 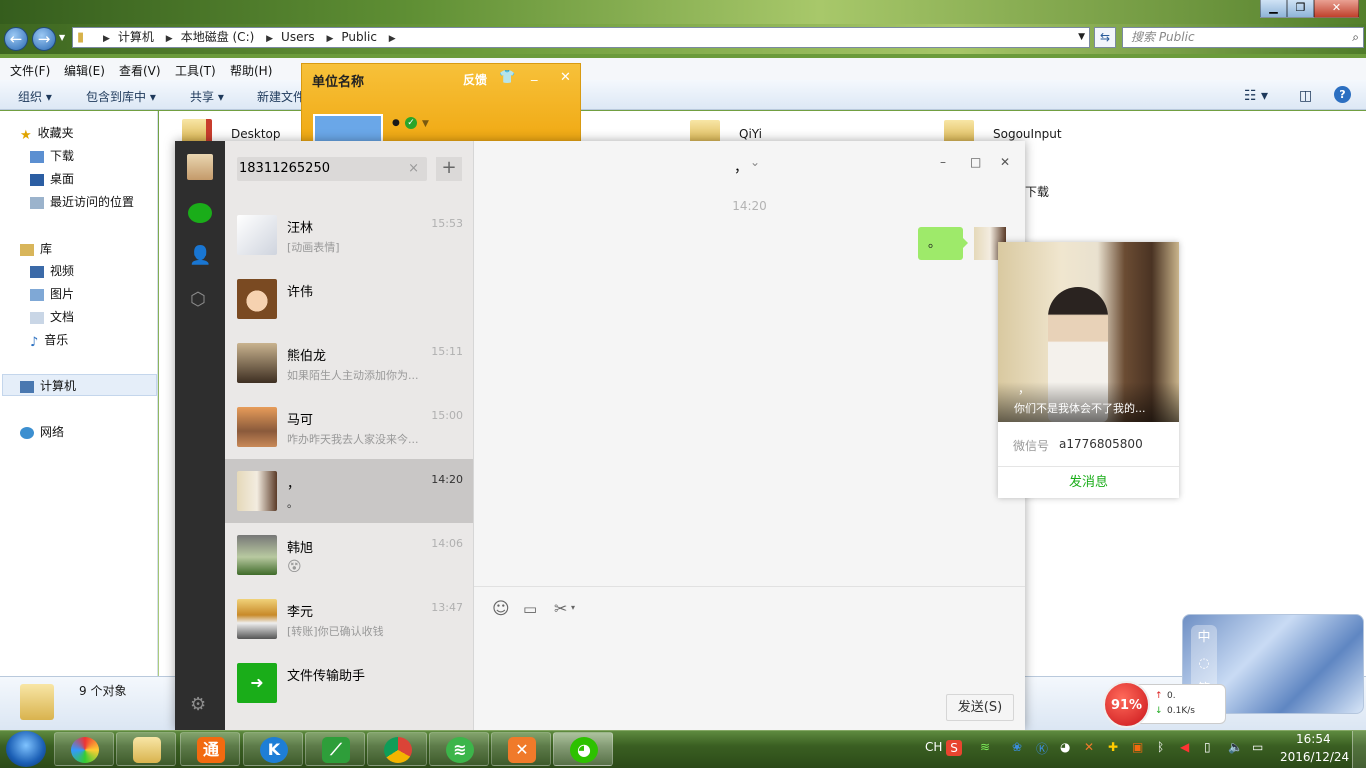 I want to click on screenshot-dropdown-icon: ▾, so click(x=573, y=607).